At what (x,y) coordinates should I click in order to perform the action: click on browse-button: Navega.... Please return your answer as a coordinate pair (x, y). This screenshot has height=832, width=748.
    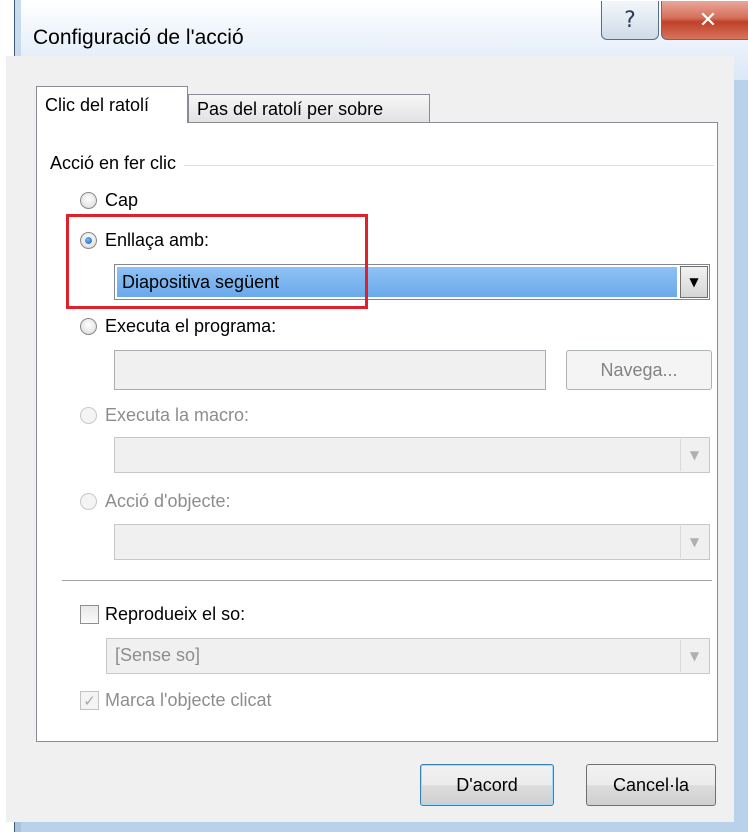
    Looking at the image, I should click on (639, 370).